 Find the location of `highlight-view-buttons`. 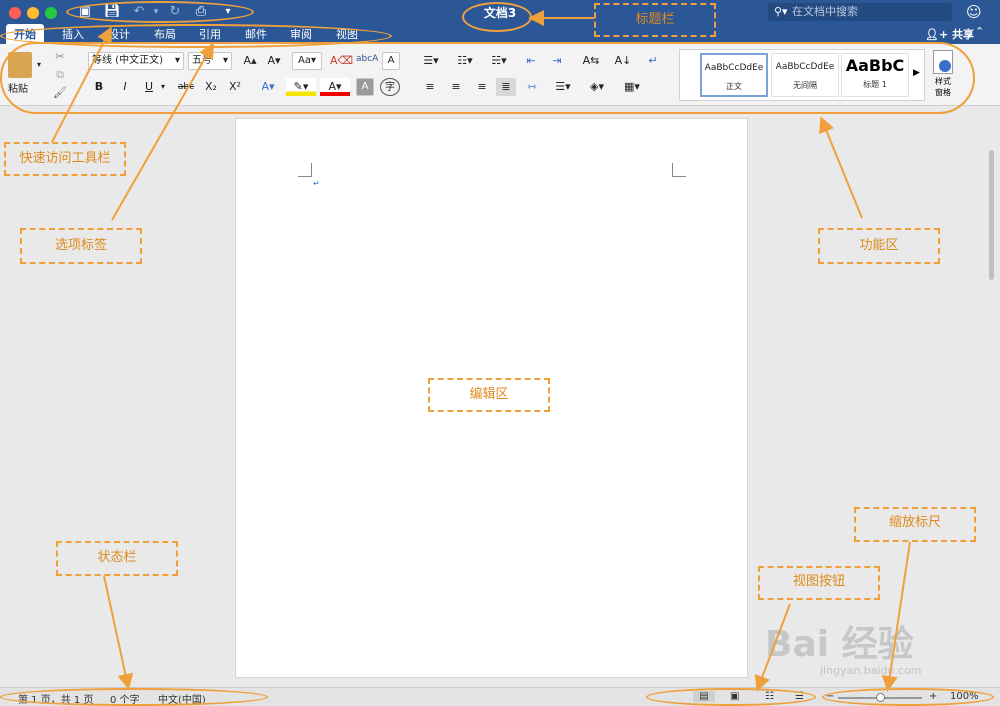

highlight-view-buttons is located at coordinates (731, 697).